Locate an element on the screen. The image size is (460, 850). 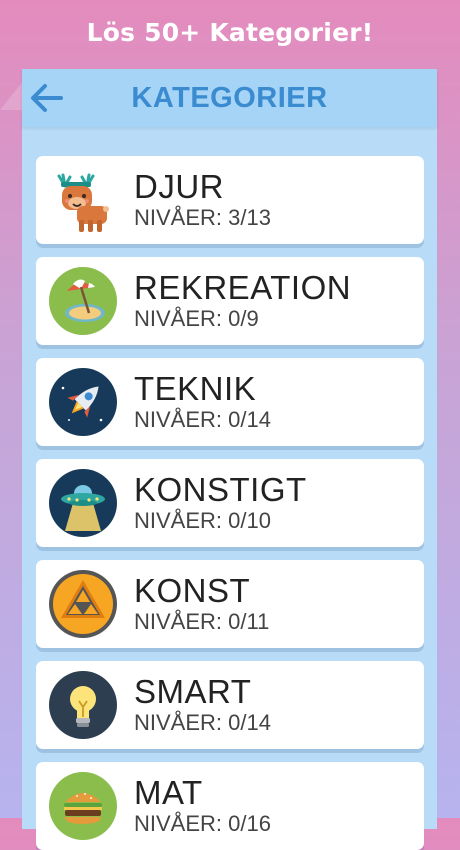
rocket-icon is located at coordinates (83, 402).